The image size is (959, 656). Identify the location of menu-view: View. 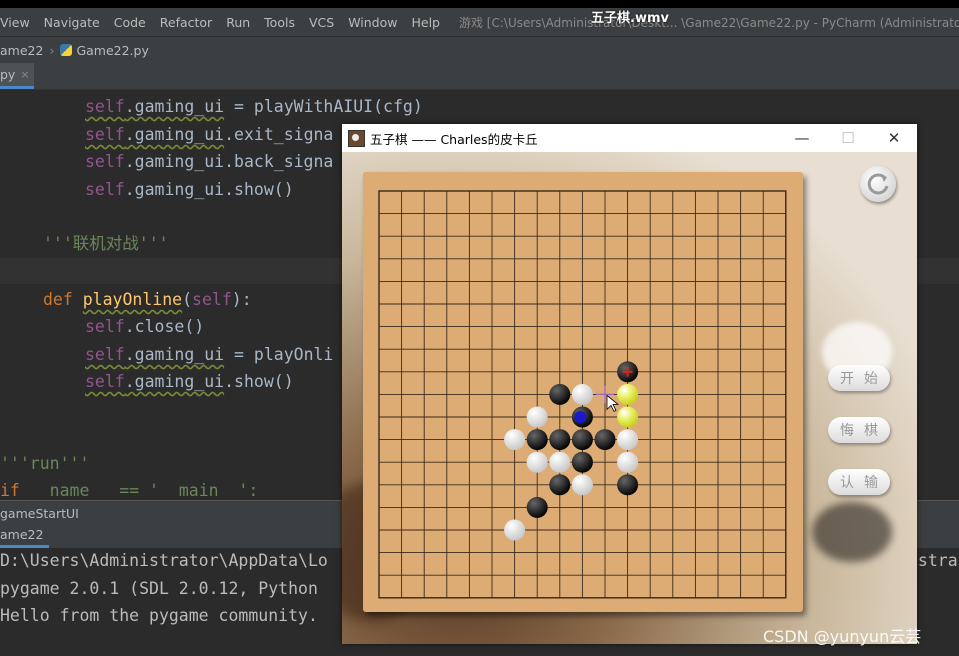
(18, 22).